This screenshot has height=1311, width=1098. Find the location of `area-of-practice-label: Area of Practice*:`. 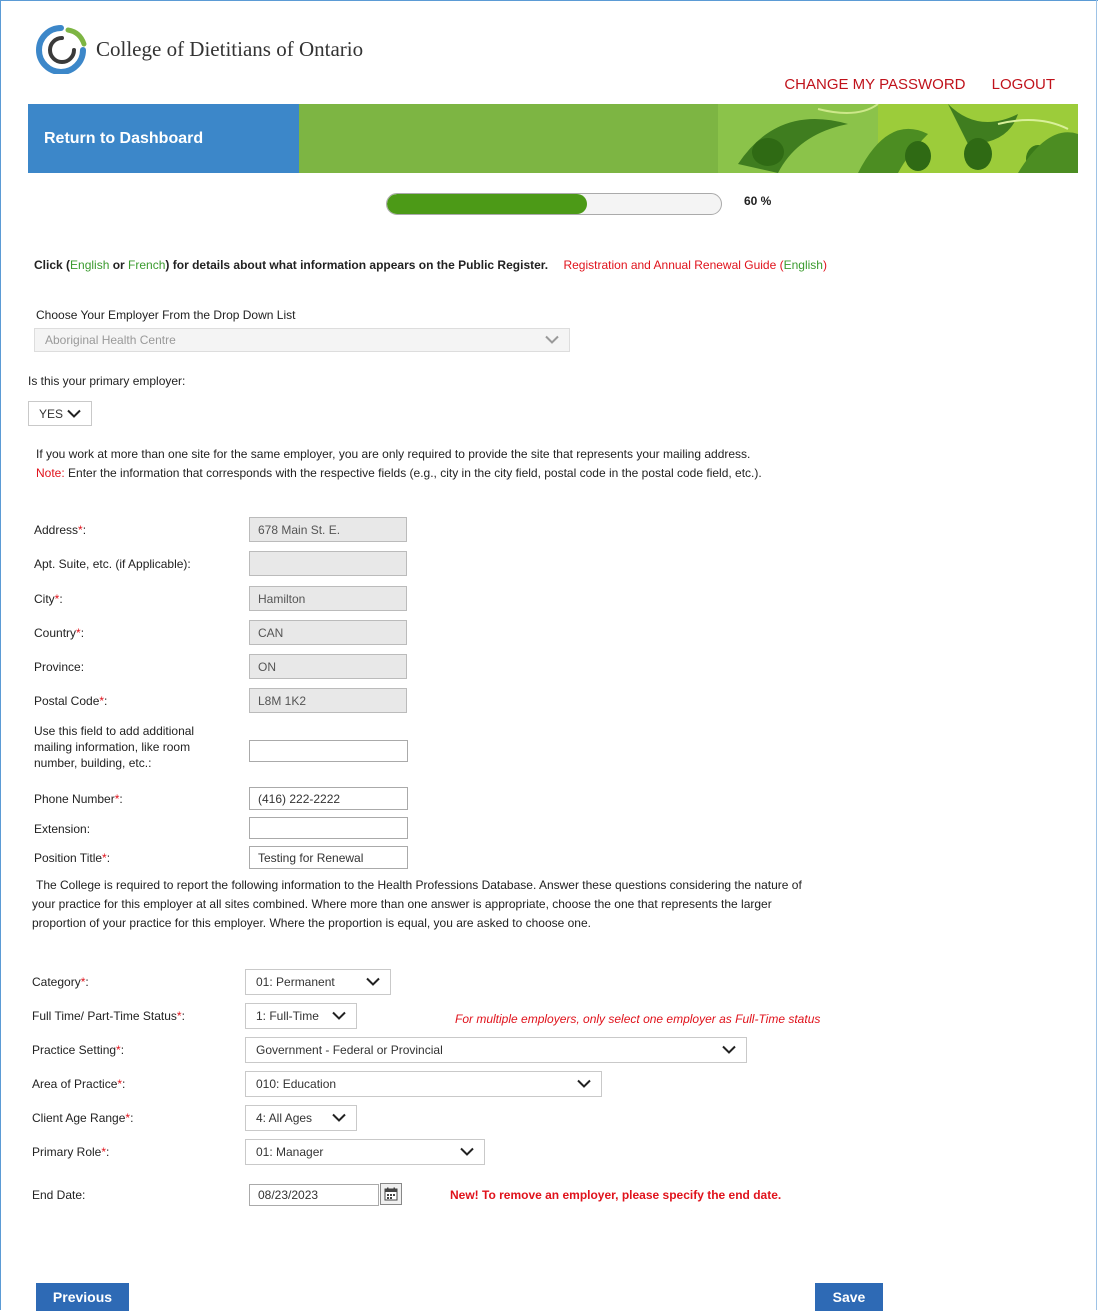

area-of-practice-label: Area of Practice*: is located at coordinates (78, 1084).